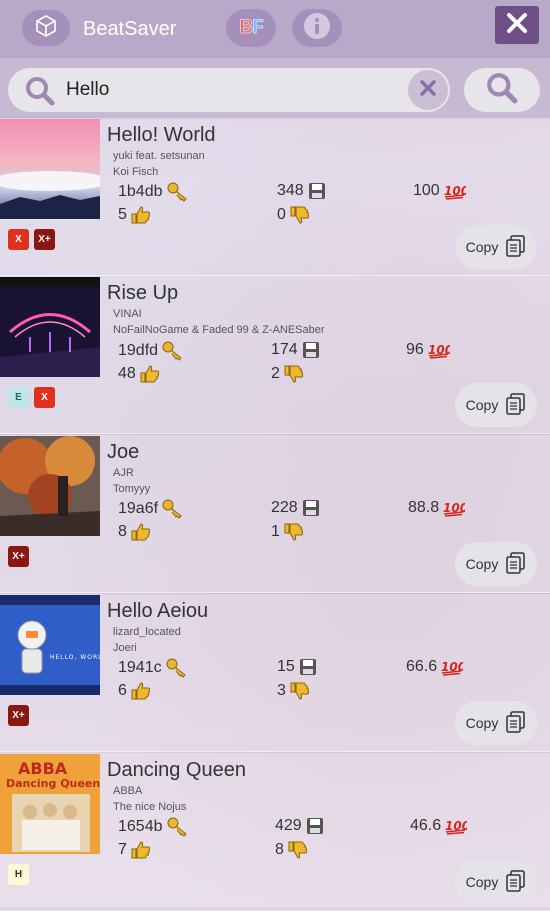 The width and height of the screenshot is (550, 911). I want to click on clear-icon, so click(428, 90).